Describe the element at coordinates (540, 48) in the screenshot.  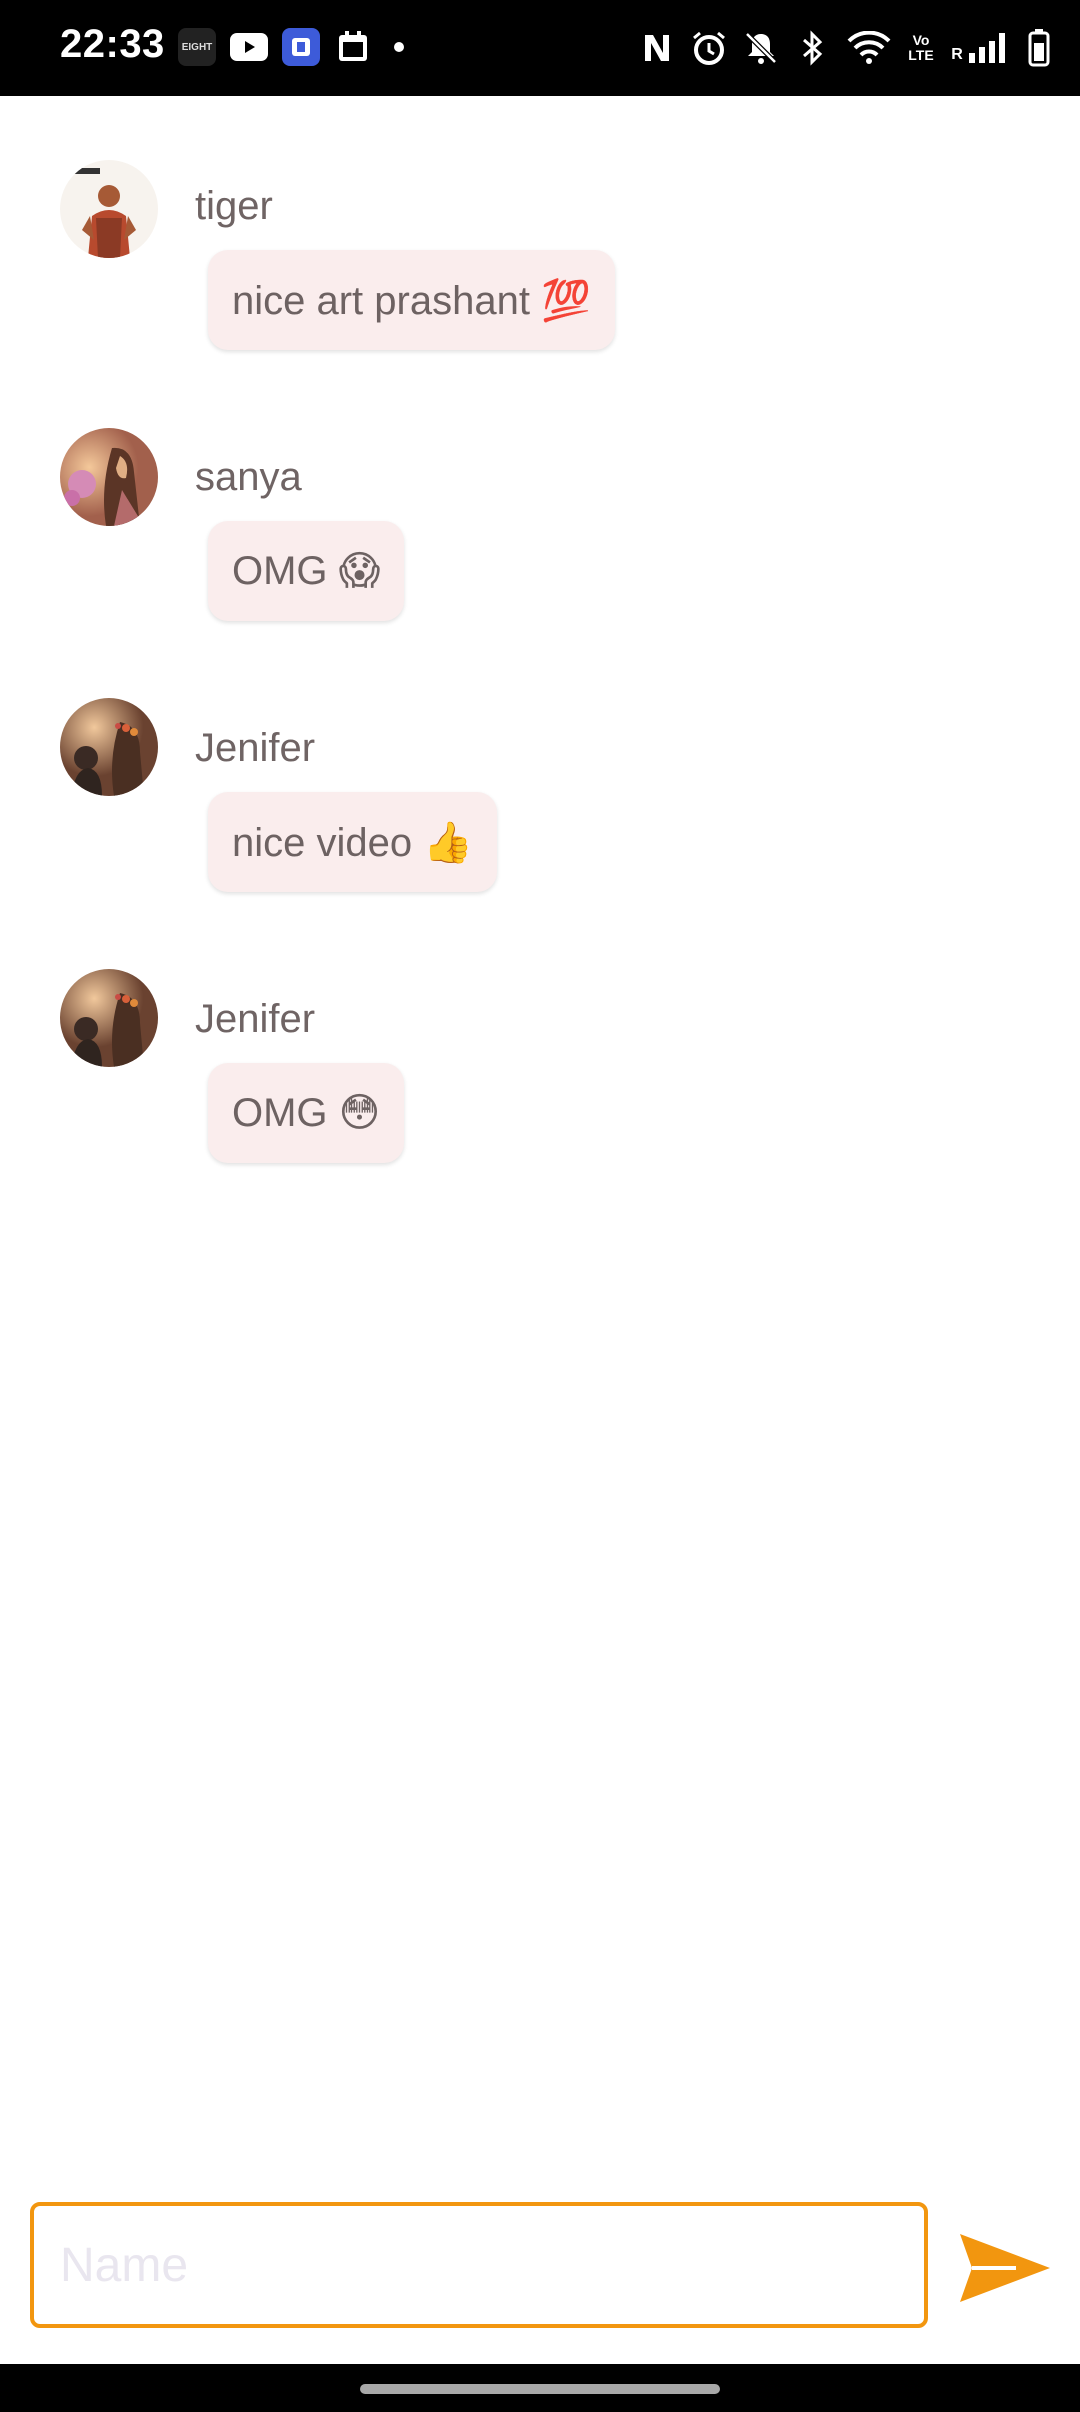
I see `status-bar: 22:33 EIGHT Vo LTE R` at that location.